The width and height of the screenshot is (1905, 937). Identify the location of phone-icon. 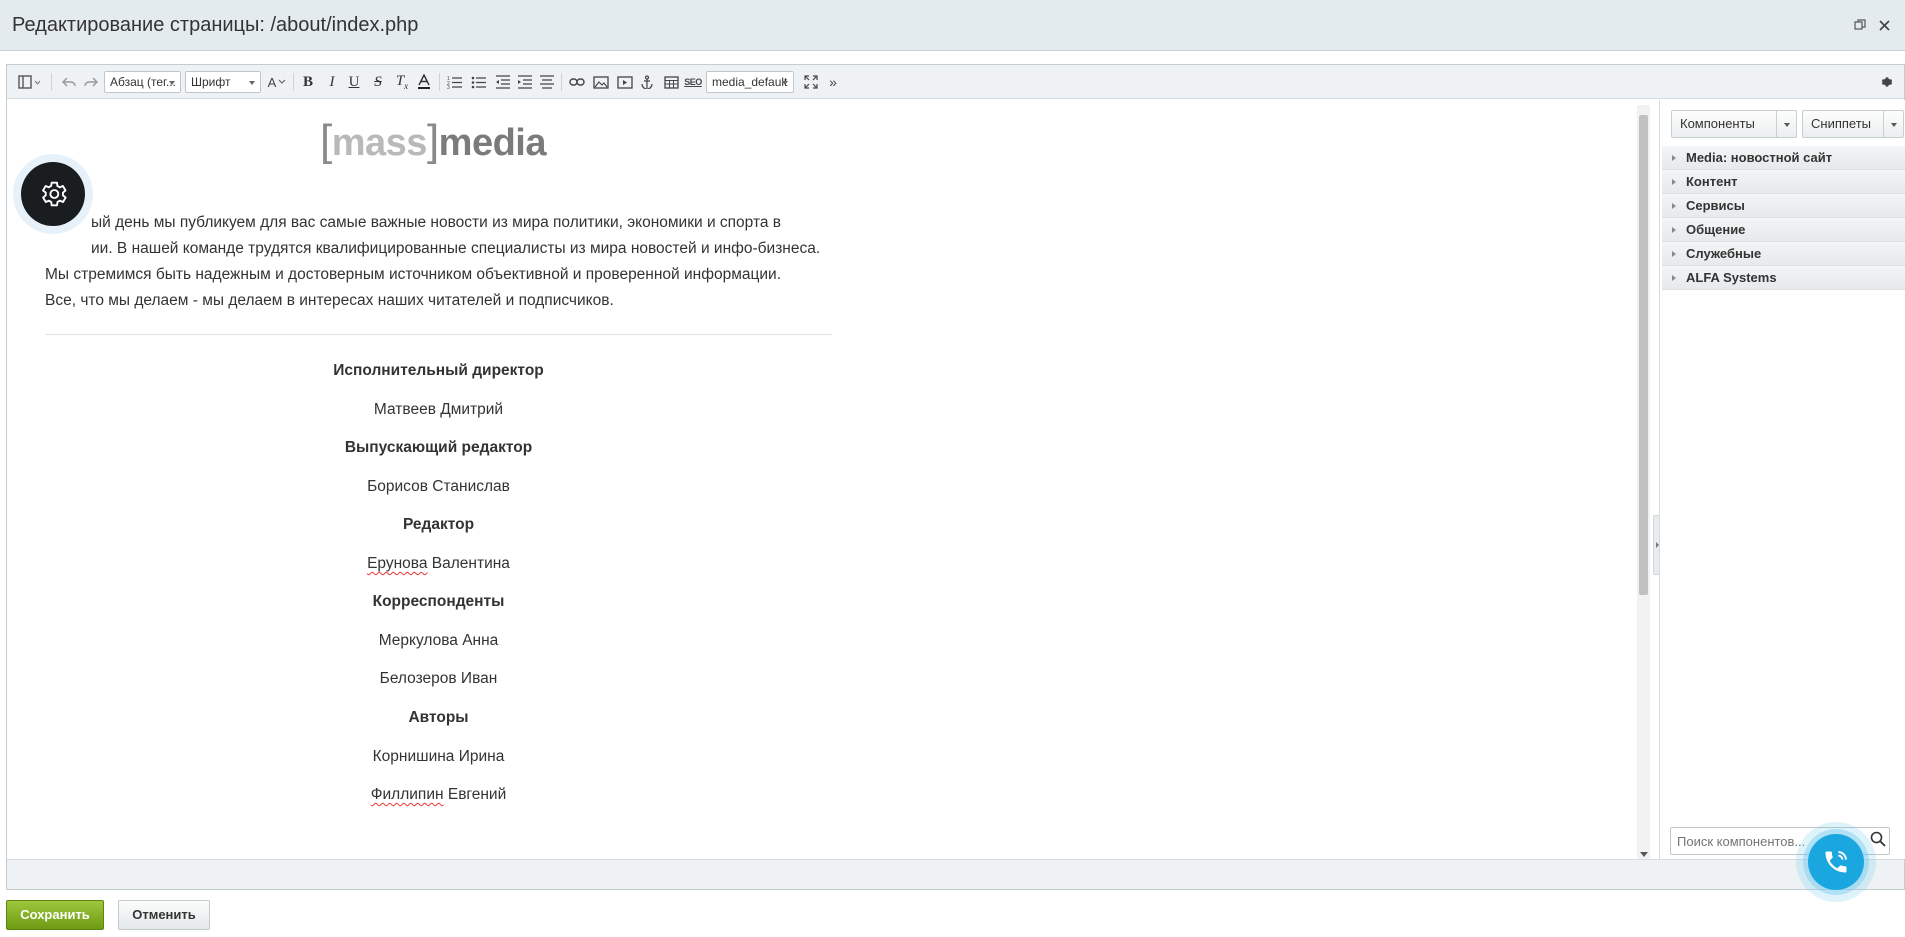
(1836, 862).